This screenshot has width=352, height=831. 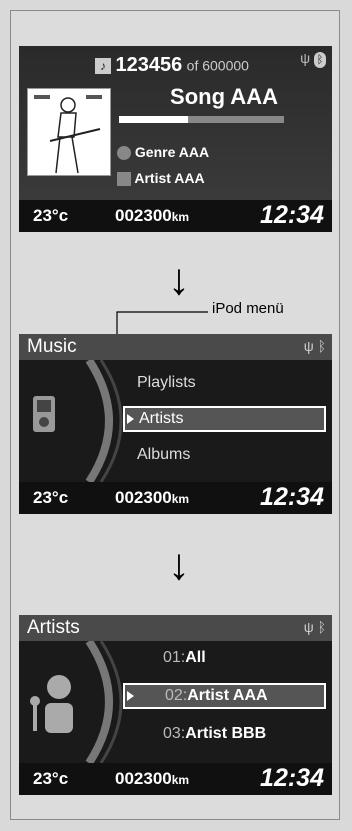 What do you see at coordinates (166, 382) in the screenshot?
I see `menu-item-label: Playlists` at bounding box center [166, 382].